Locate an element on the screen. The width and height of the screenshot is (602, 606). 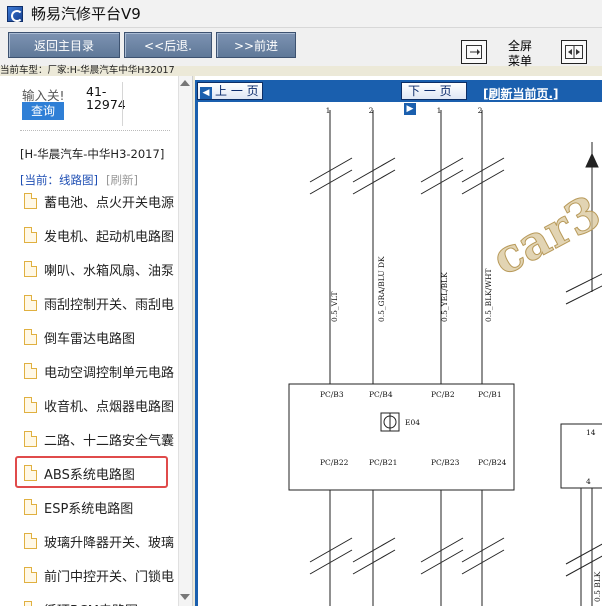
diagram-list-item-label: 前门中控开关、门锁电 is located at coordinates (109, 577).